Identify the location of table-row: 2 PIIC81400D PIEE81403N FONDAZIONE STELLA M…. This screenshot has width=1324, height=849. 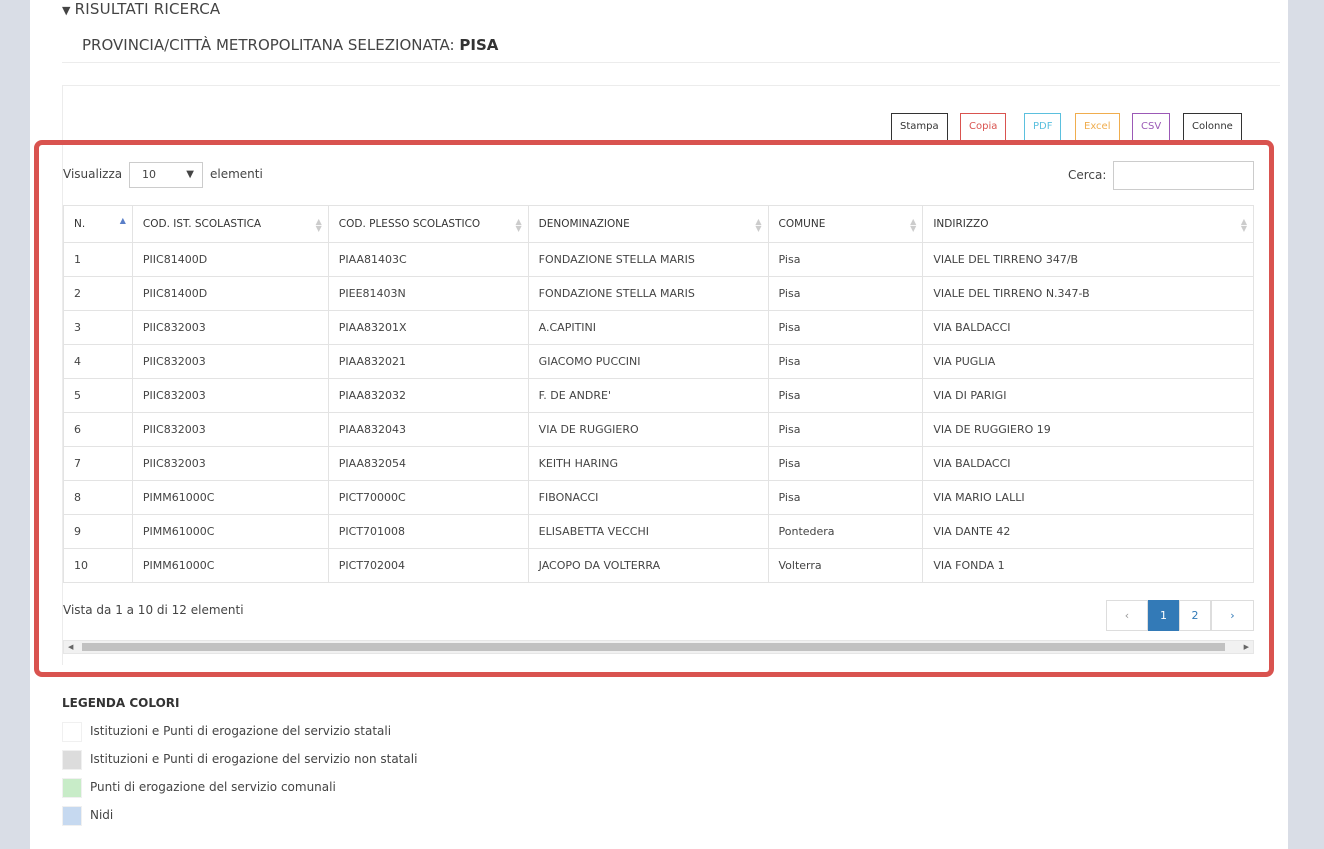
(658, 293).